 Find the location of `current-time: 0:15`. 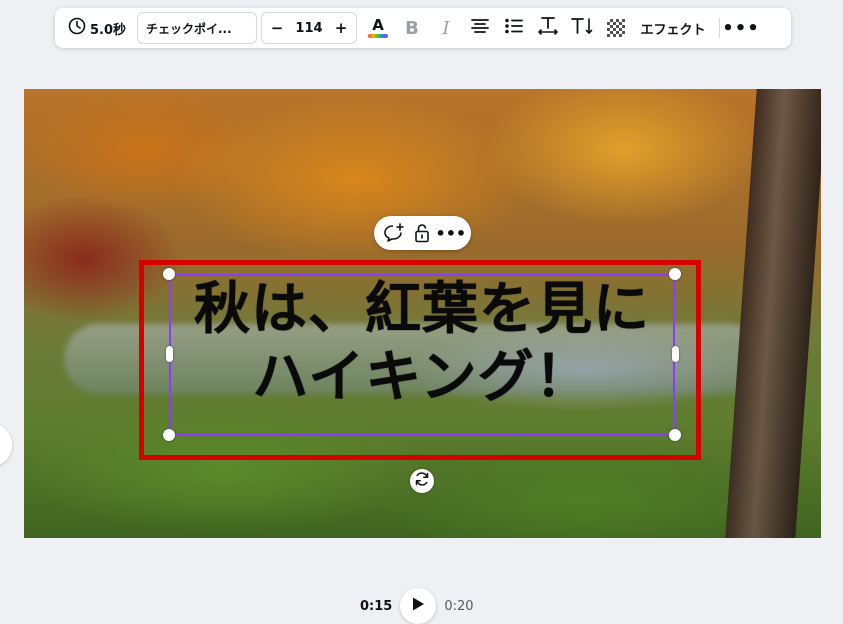

current-time: 0:15 is located at coordinates (376, 606).